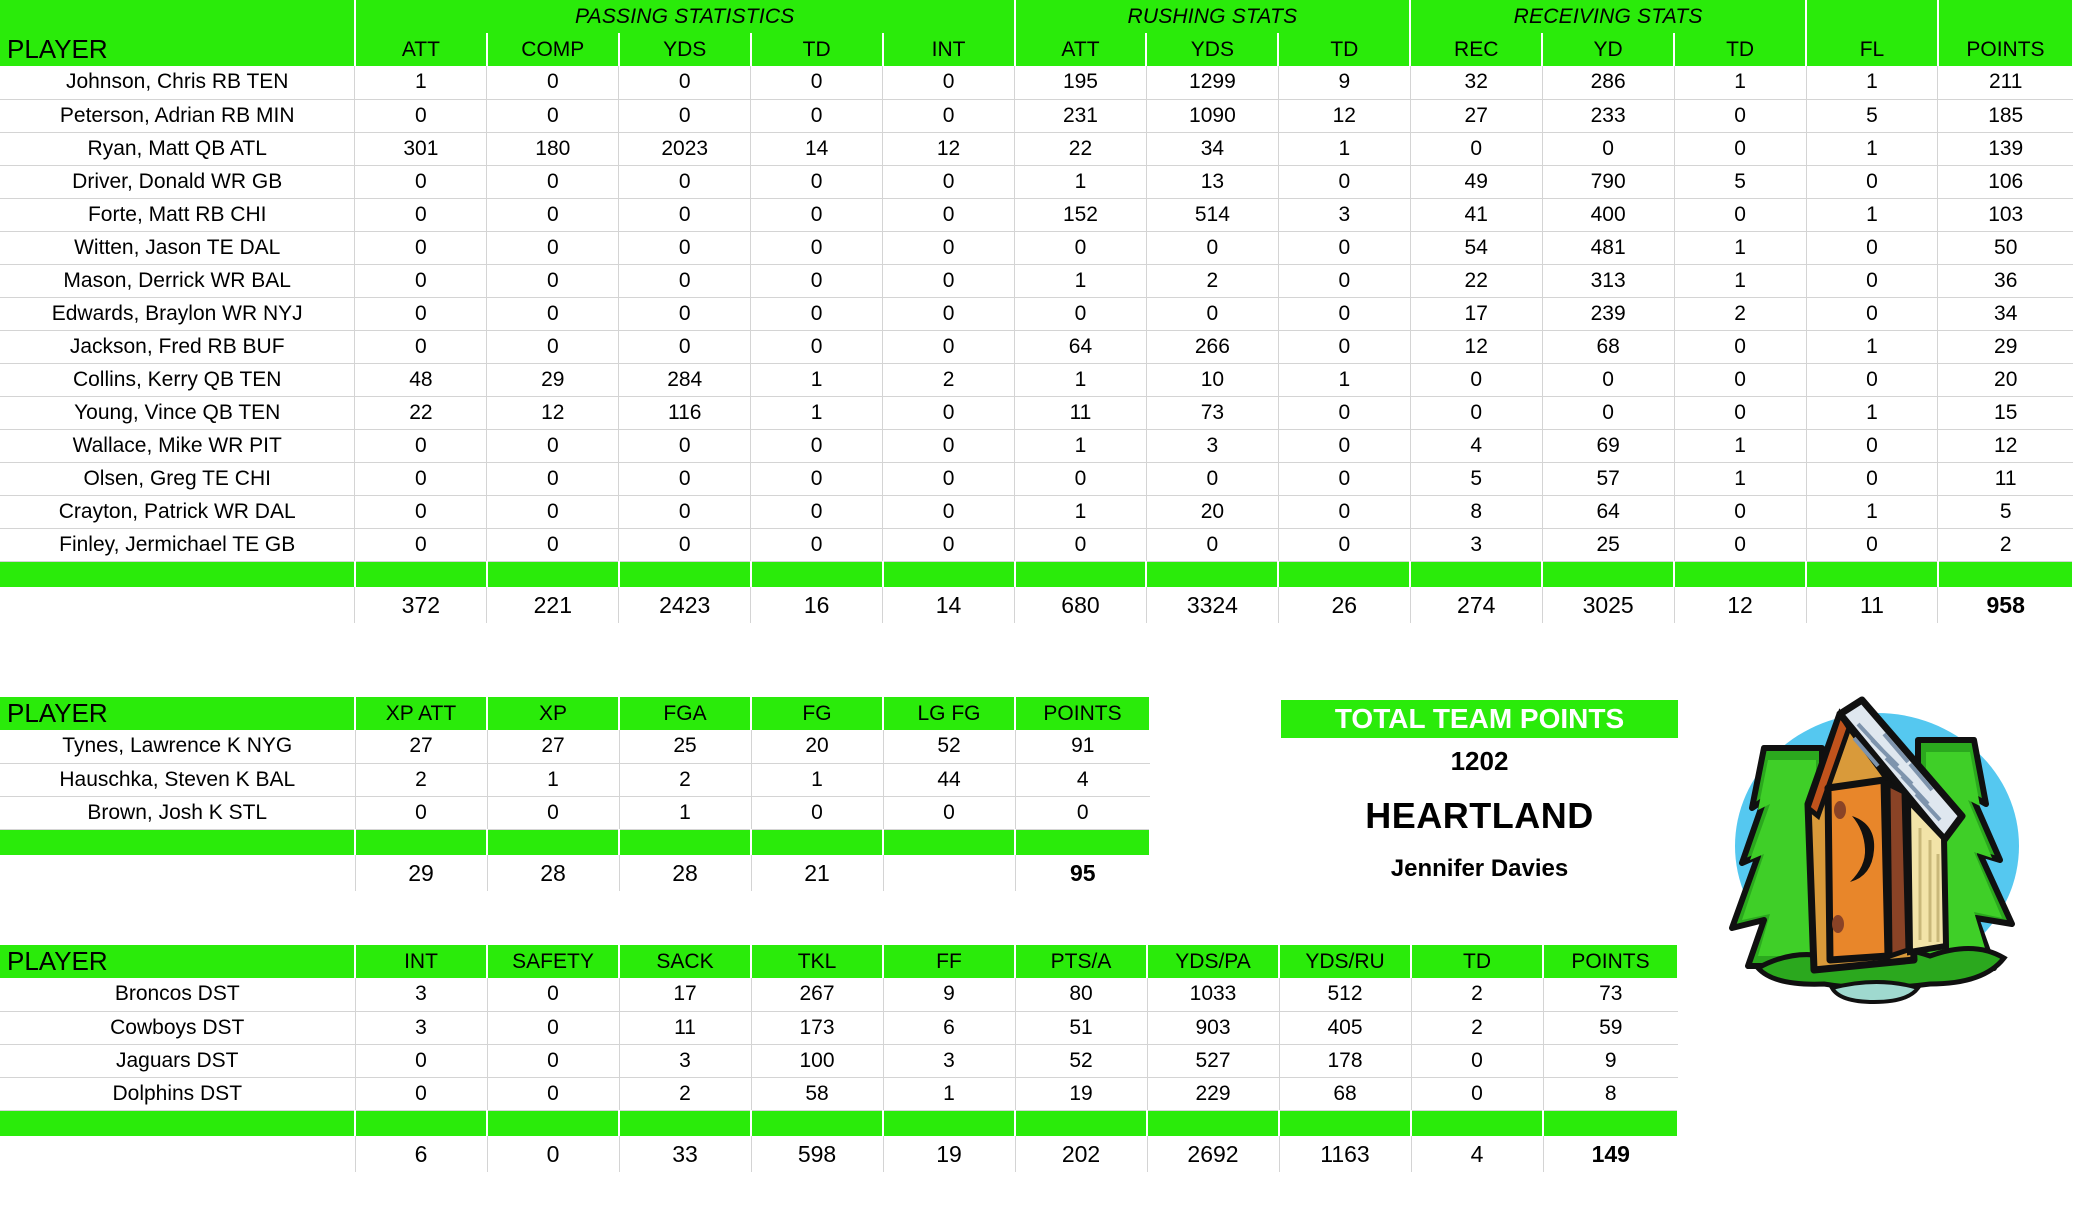  What do you see at coordinates (421, 49) in the screenshot?
I see `offense-col-pass-att: ATT` at bounding box center [421, 49].